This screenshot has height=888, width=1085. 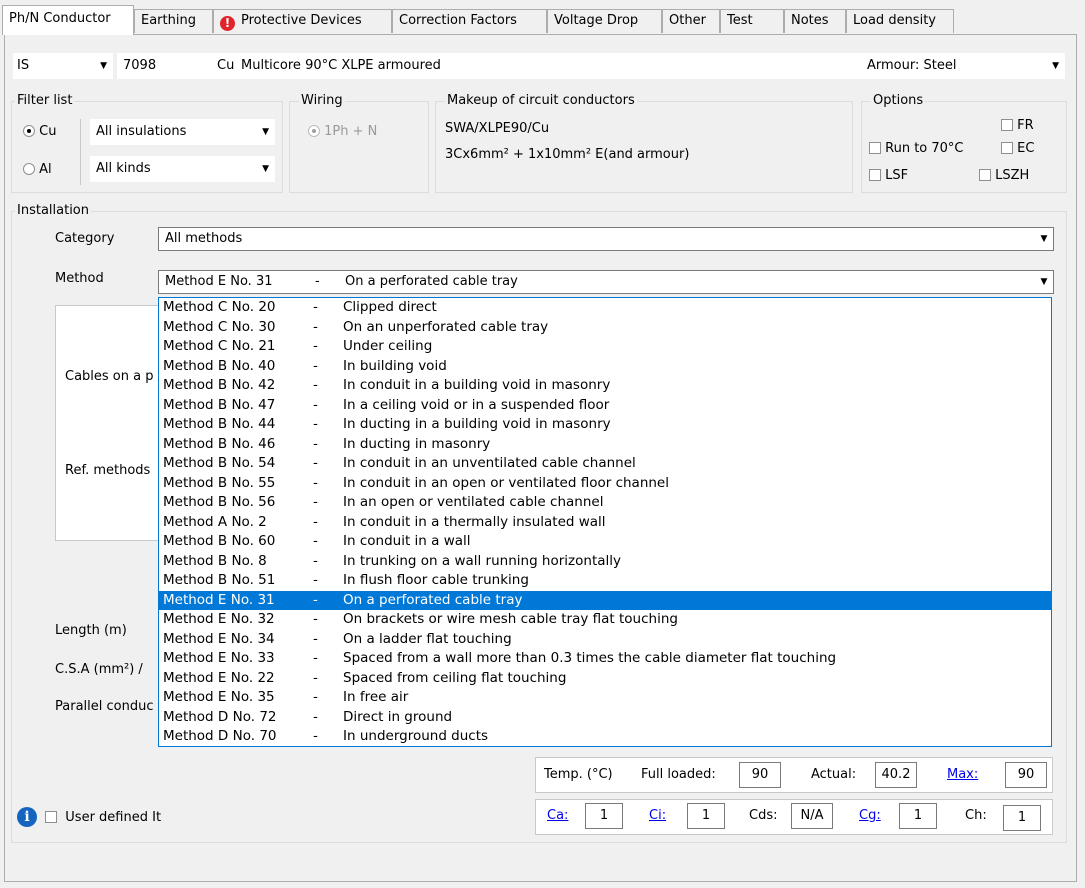 What do you see at coordinates (752, 21) in the screenshot?
I see `tab-test: Test` at bounding box center [752, 21].